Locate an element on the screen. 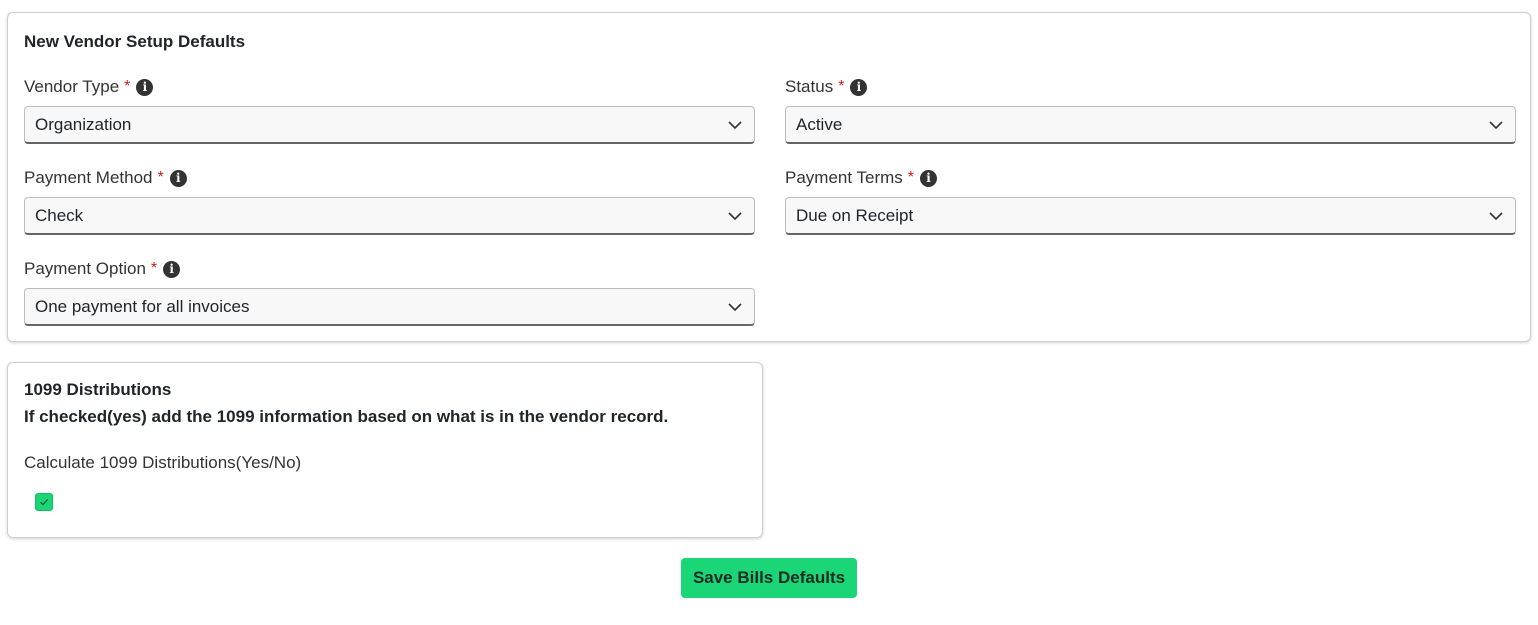  vendor-type-value: Organization is located at coordinates (83, 124).